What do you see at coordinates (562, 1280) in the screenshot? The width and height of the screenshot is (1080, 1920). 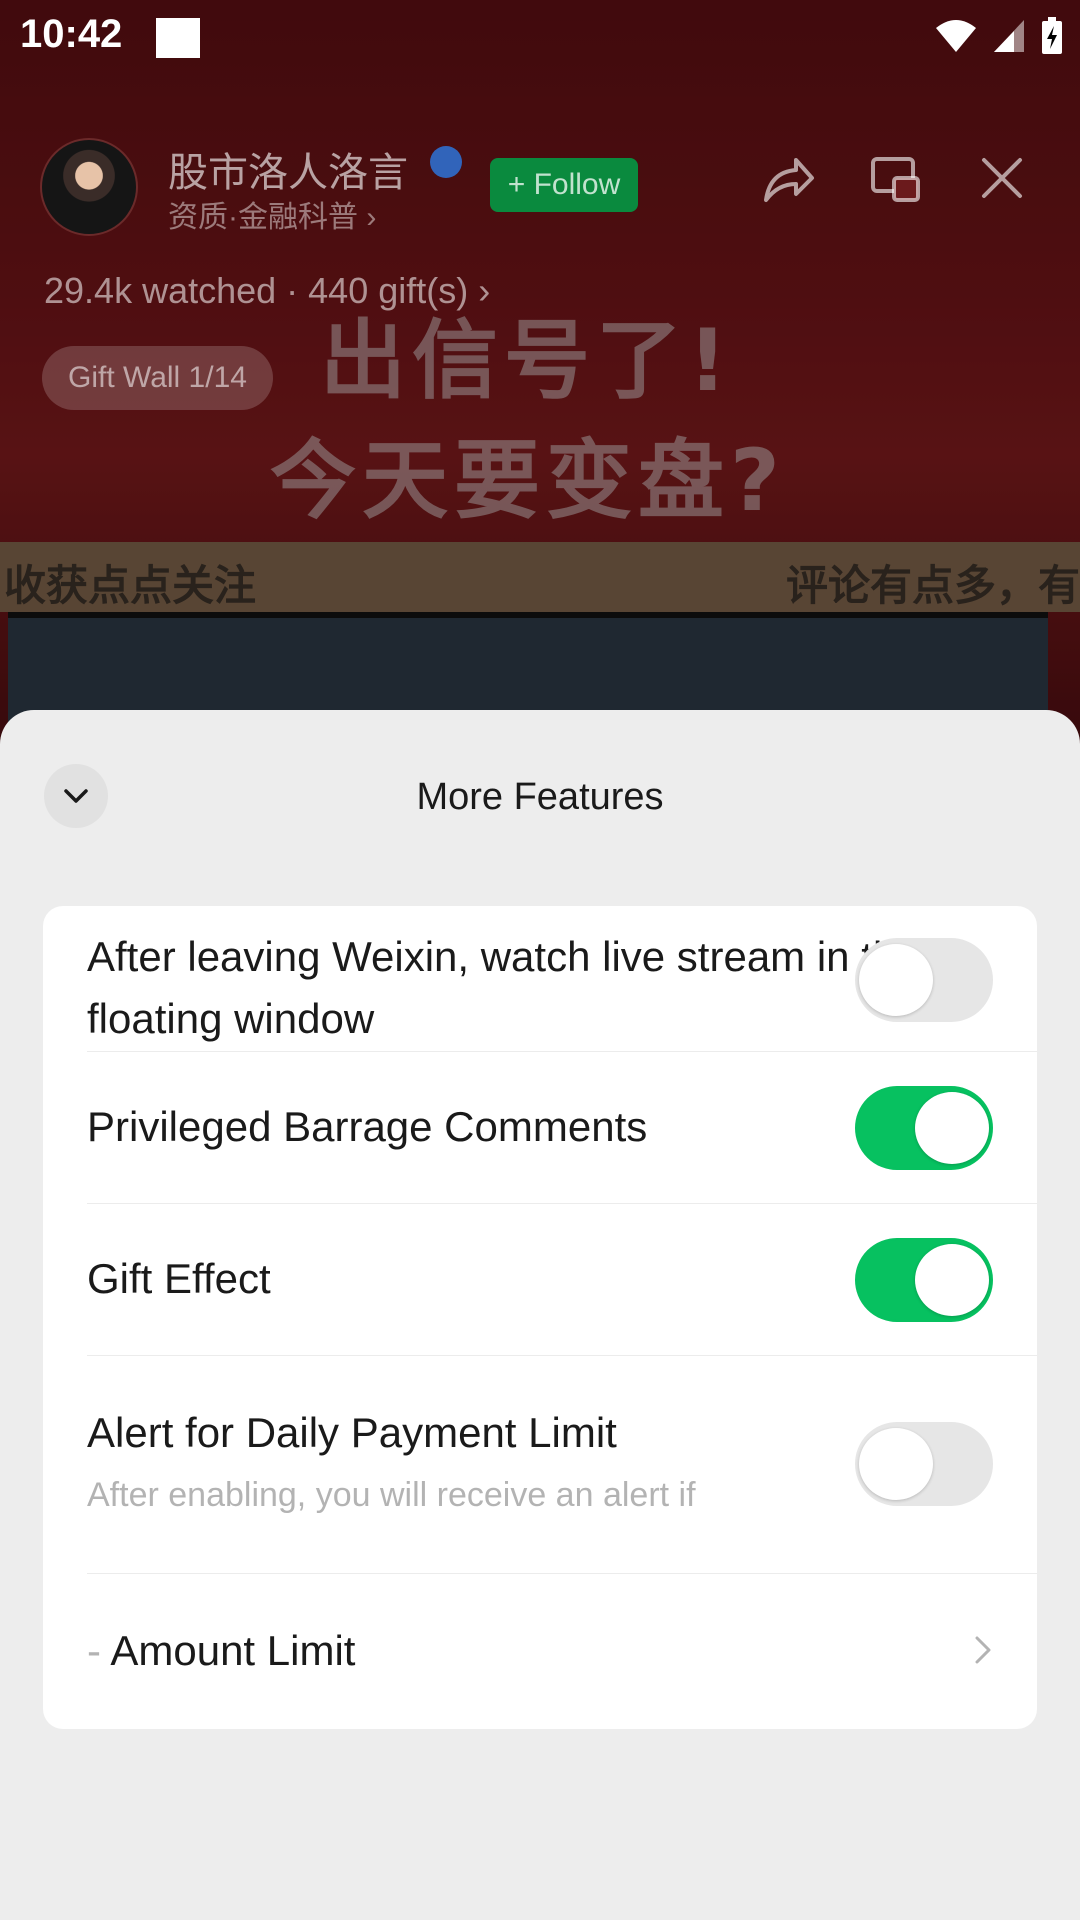 I see `setting-row-gift-effect: Gift Effect` at bounding box center [562, 1280].